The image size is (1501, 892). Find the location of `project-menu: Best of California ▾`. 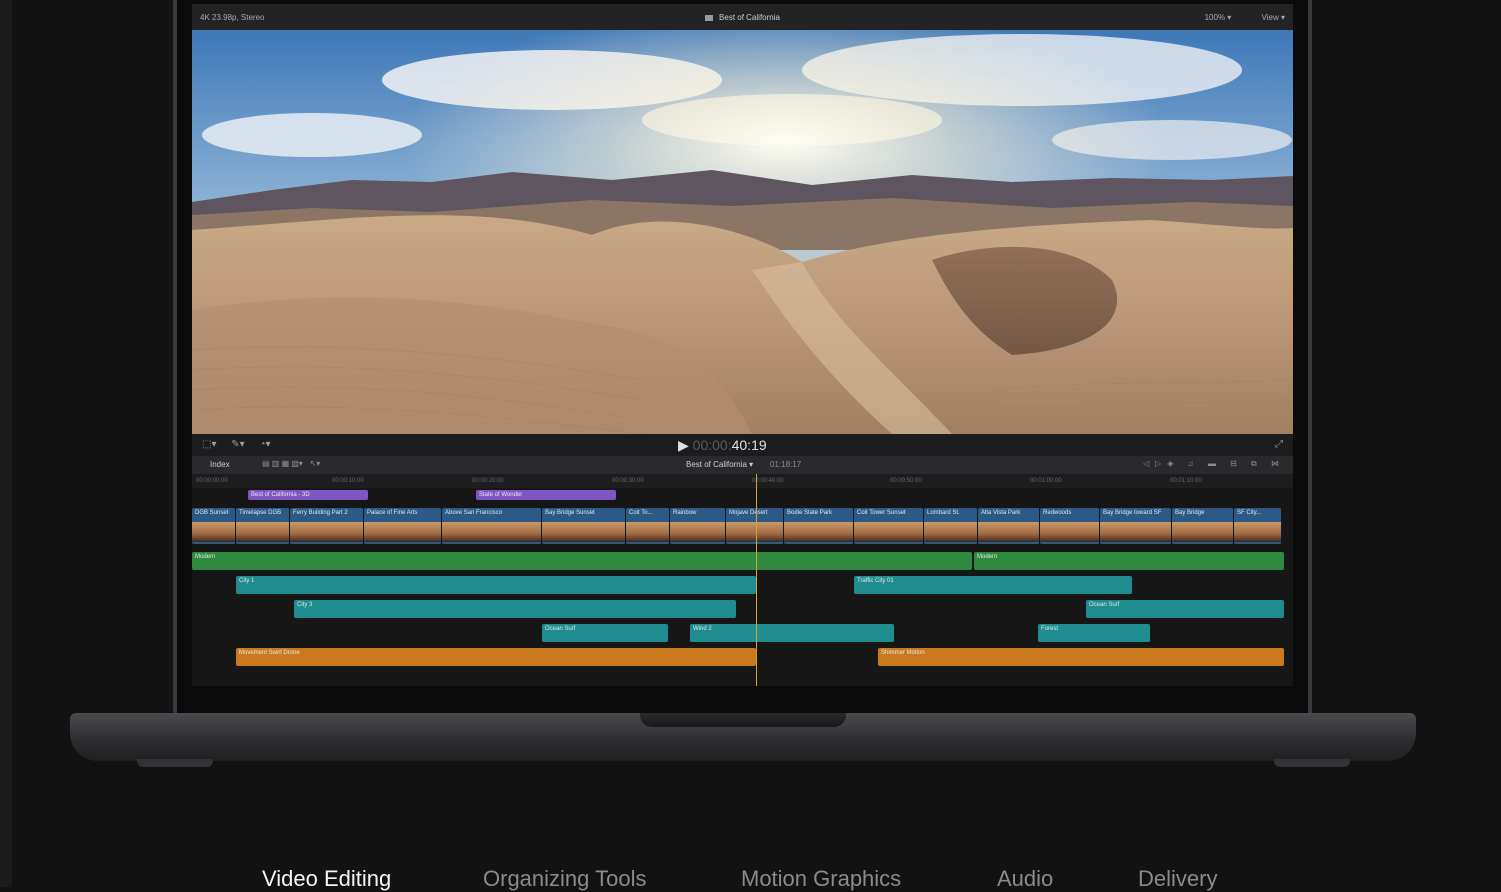

project-menu: Best of California ▾ is located at coordinates (719, 464).